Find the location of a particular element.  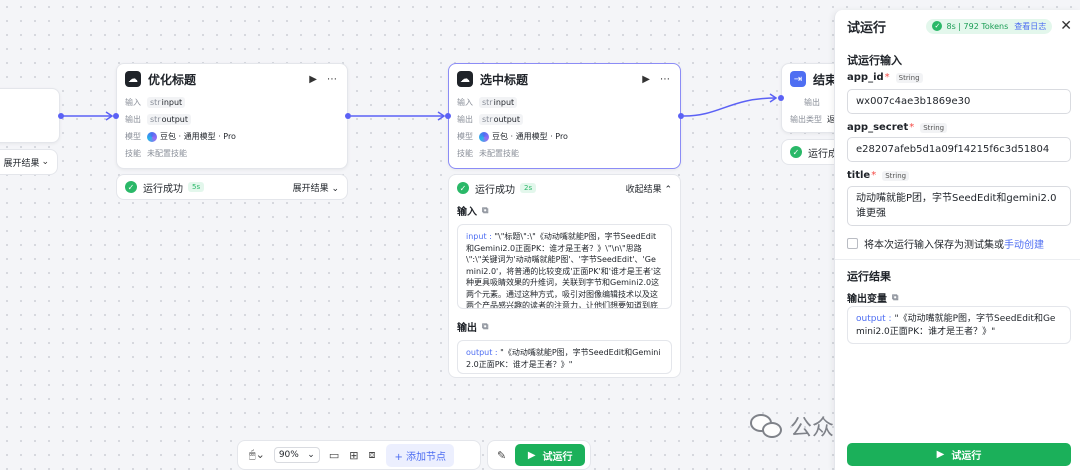

manual-create-link: 手动创建 is located at coordinates (1024, 243).